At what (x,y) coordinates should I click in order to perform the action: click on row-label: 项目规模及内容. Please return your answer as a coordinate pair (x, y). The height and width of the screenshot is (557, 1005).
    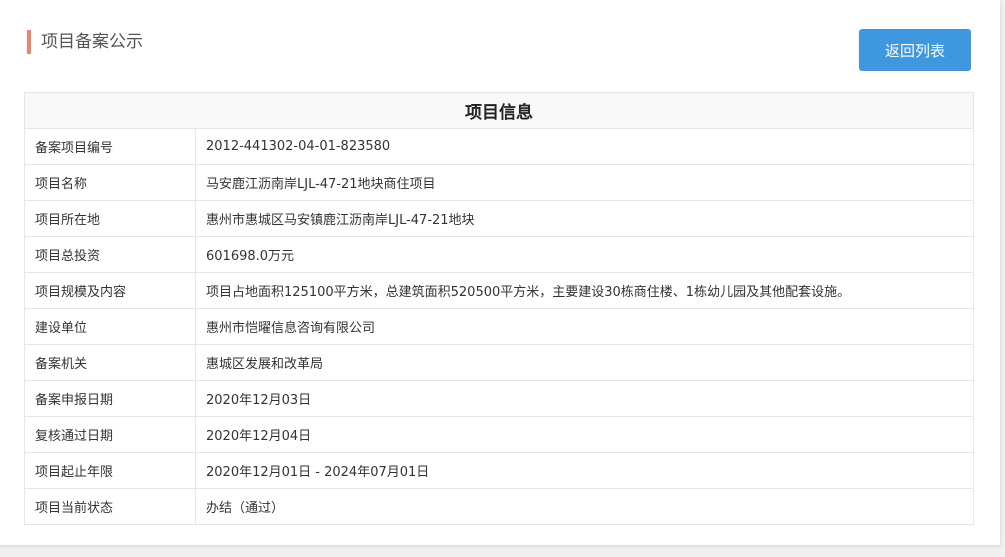
    Looking at the image, I should click on (110, 290).